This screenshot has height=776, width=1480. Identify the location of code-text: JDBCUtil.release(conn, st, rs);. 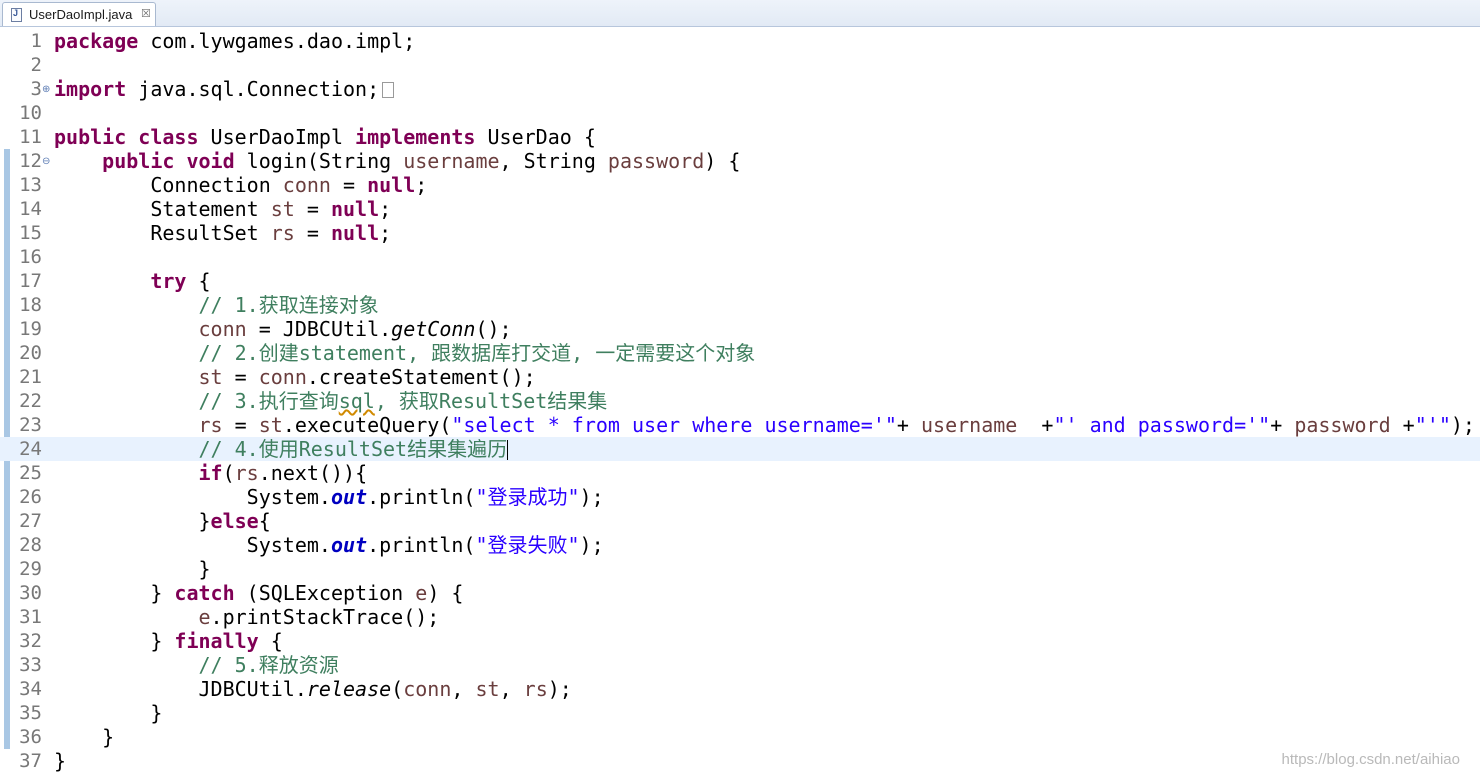
(313, 689).